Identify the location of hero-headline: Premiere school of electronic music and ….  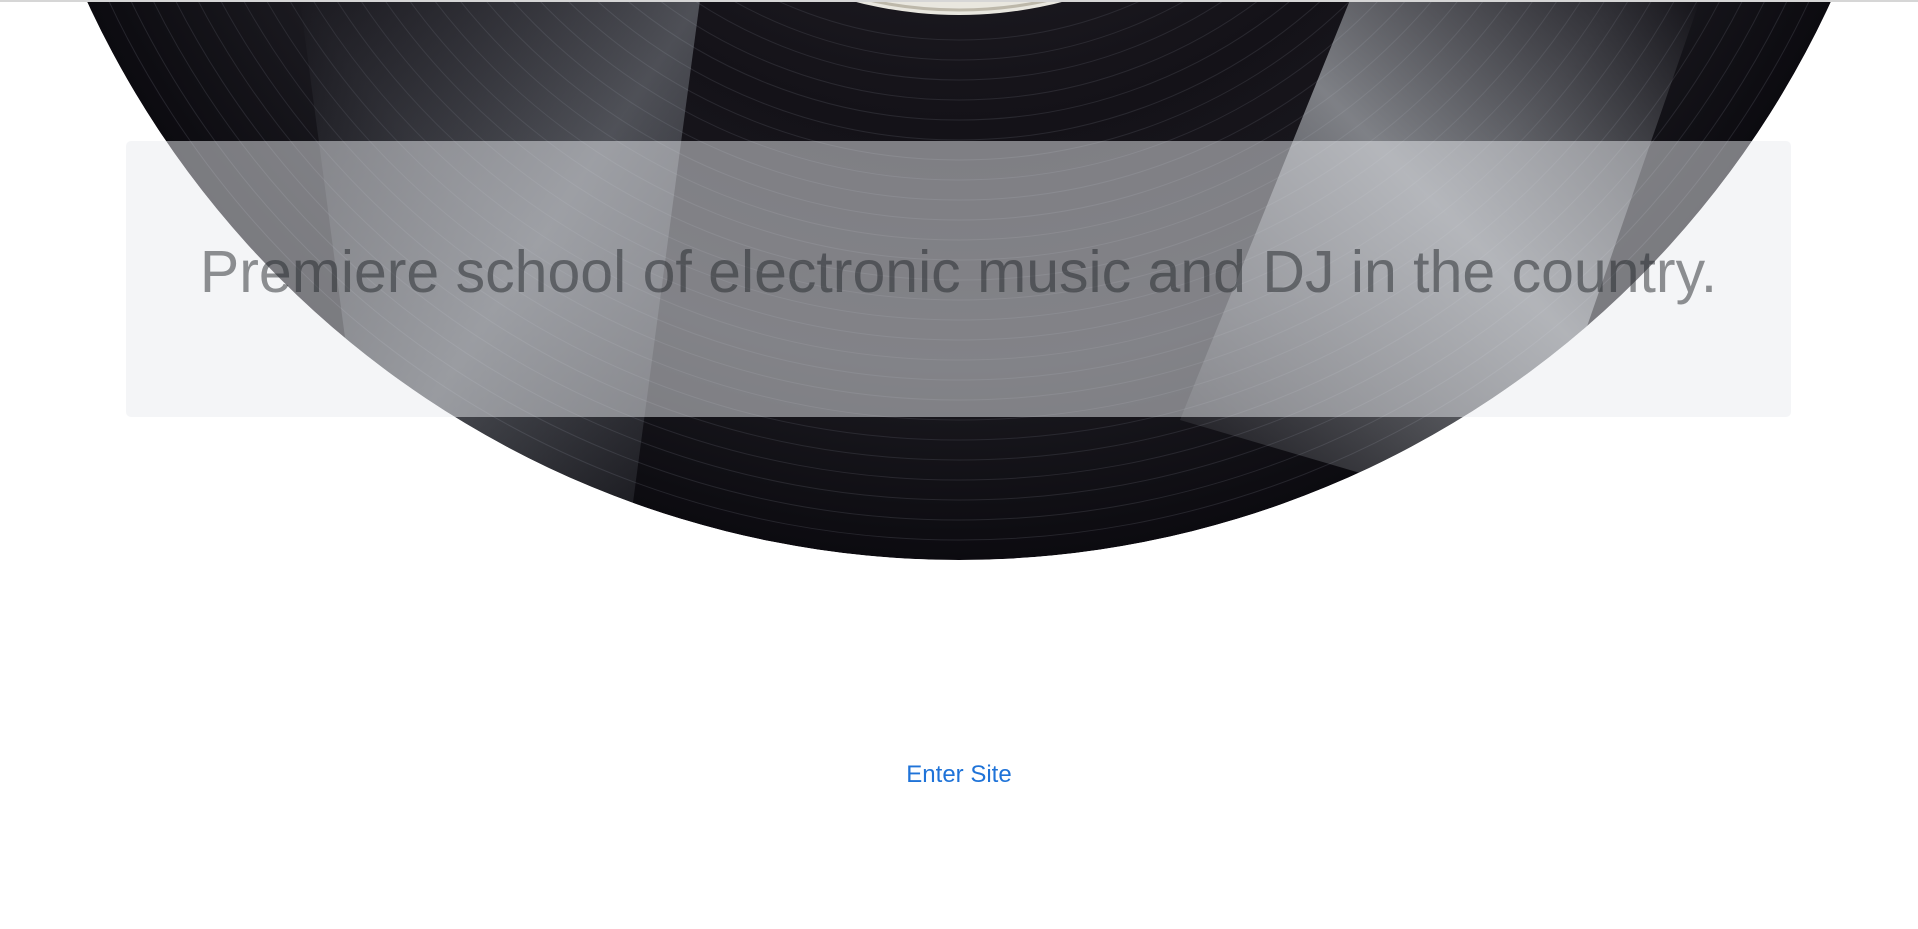
(958, 272).